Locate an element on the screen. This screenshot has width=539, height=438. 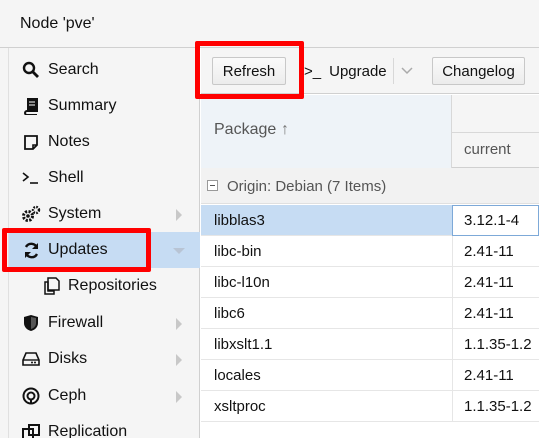
nav-item-label: Replication is located at coordinates (88, 430).